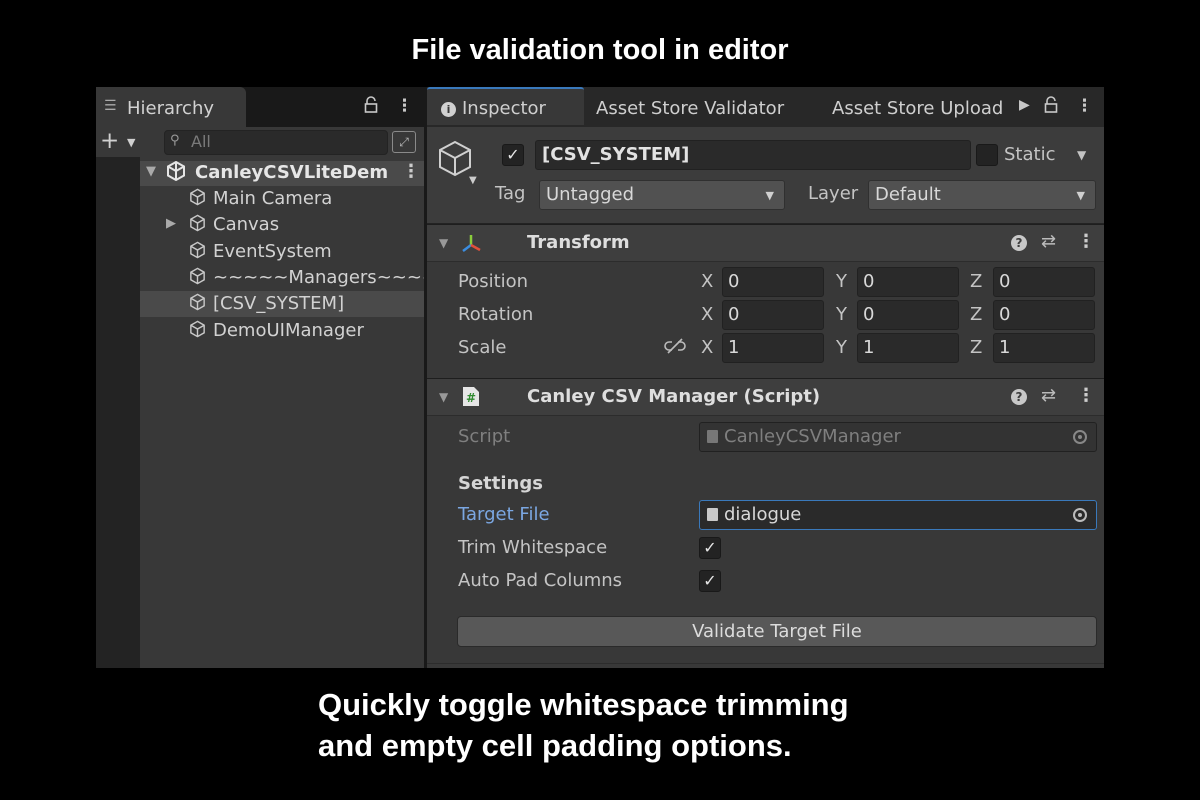 The width and height of the screenshot is (1200, 800). Describe the element at coordinates (505, 106) in the screenshot. I see `tab-inspector: i Inspector` at that location.